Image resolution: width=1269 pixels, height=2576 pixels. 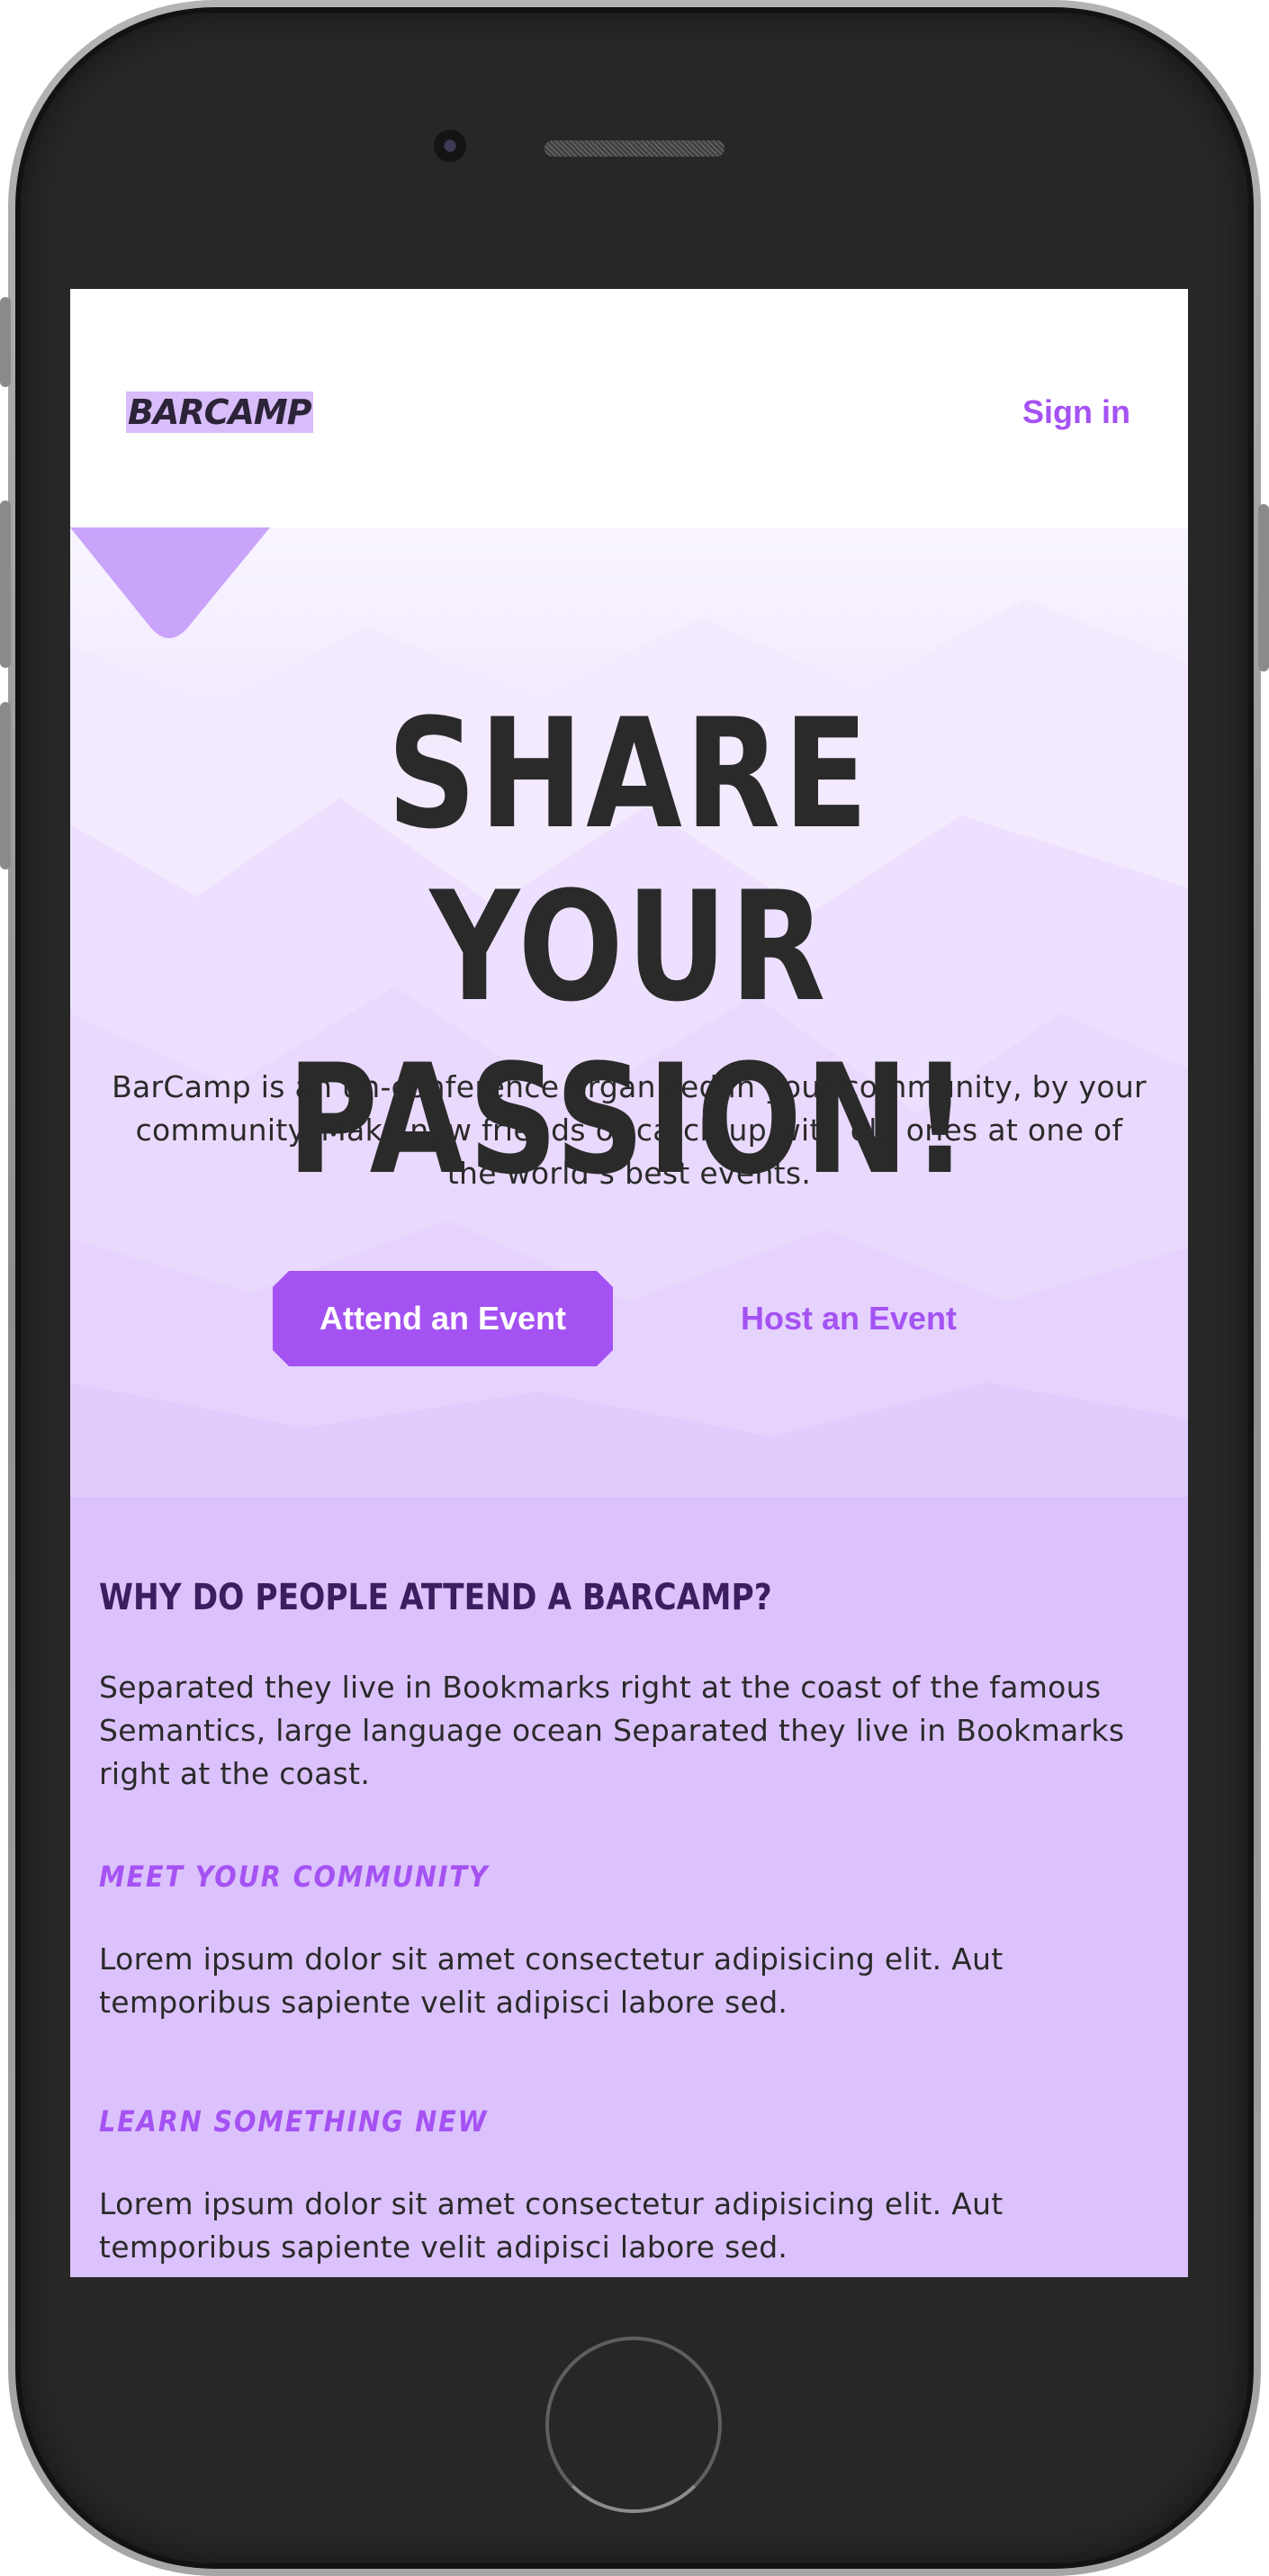 I want to click on front-camera, so click(x=450, y=146).